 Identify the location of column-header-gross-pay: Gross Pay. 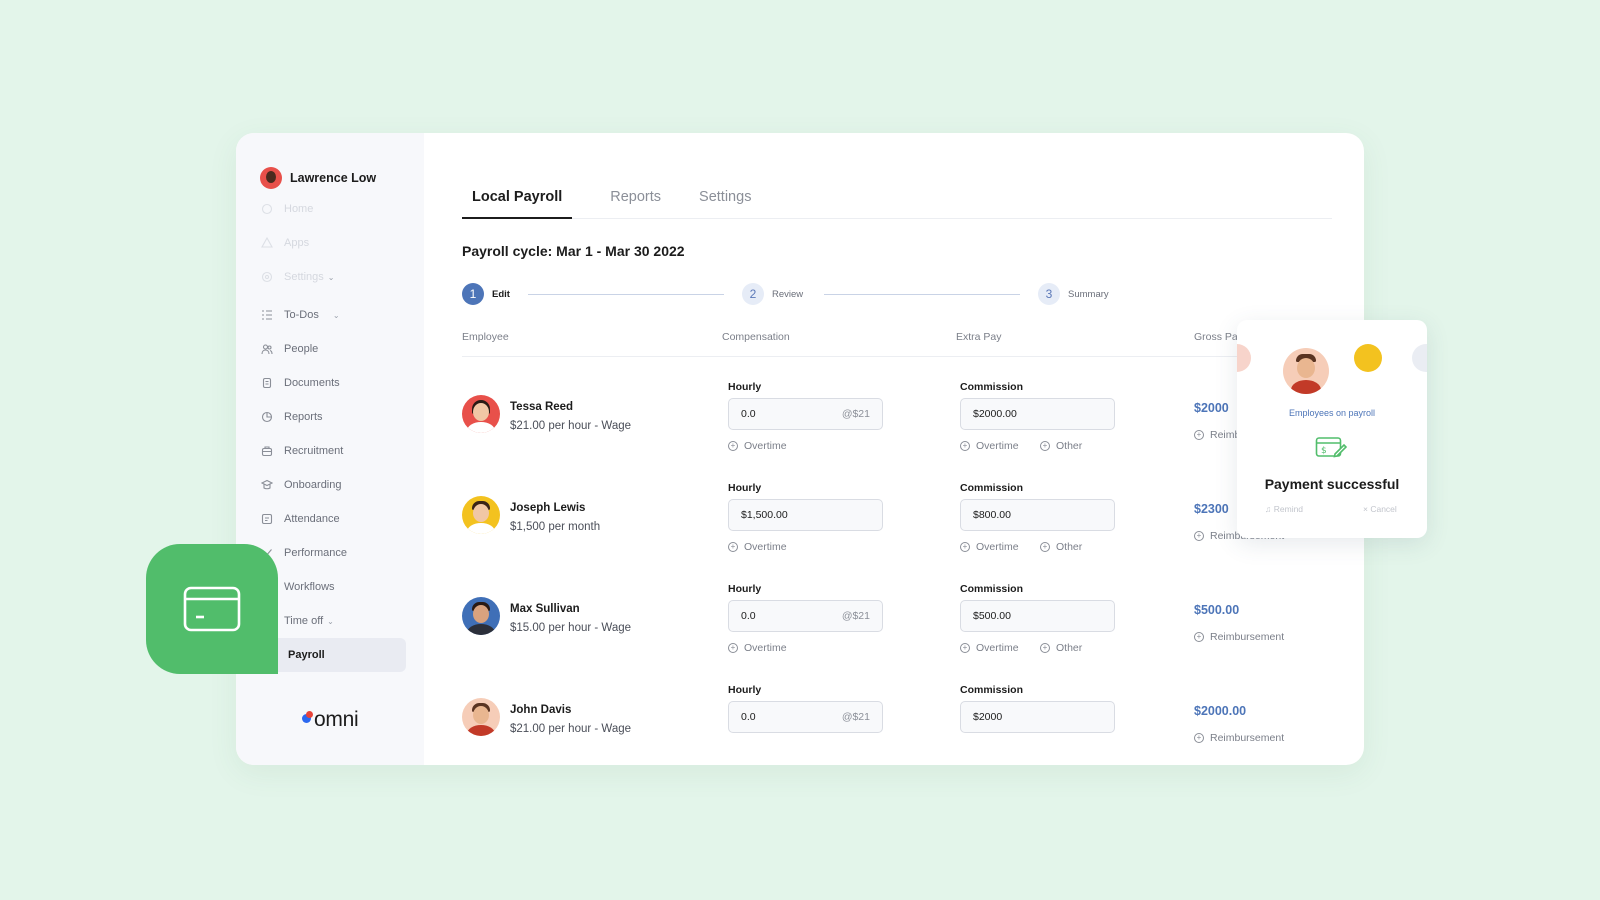
(1219, 337).